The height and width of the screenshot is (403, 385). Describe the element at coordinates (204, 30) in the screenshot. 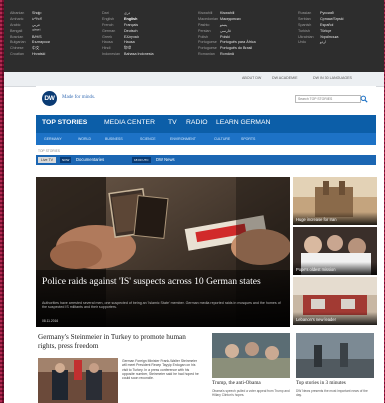

I see `language-name: Persian` at that location.